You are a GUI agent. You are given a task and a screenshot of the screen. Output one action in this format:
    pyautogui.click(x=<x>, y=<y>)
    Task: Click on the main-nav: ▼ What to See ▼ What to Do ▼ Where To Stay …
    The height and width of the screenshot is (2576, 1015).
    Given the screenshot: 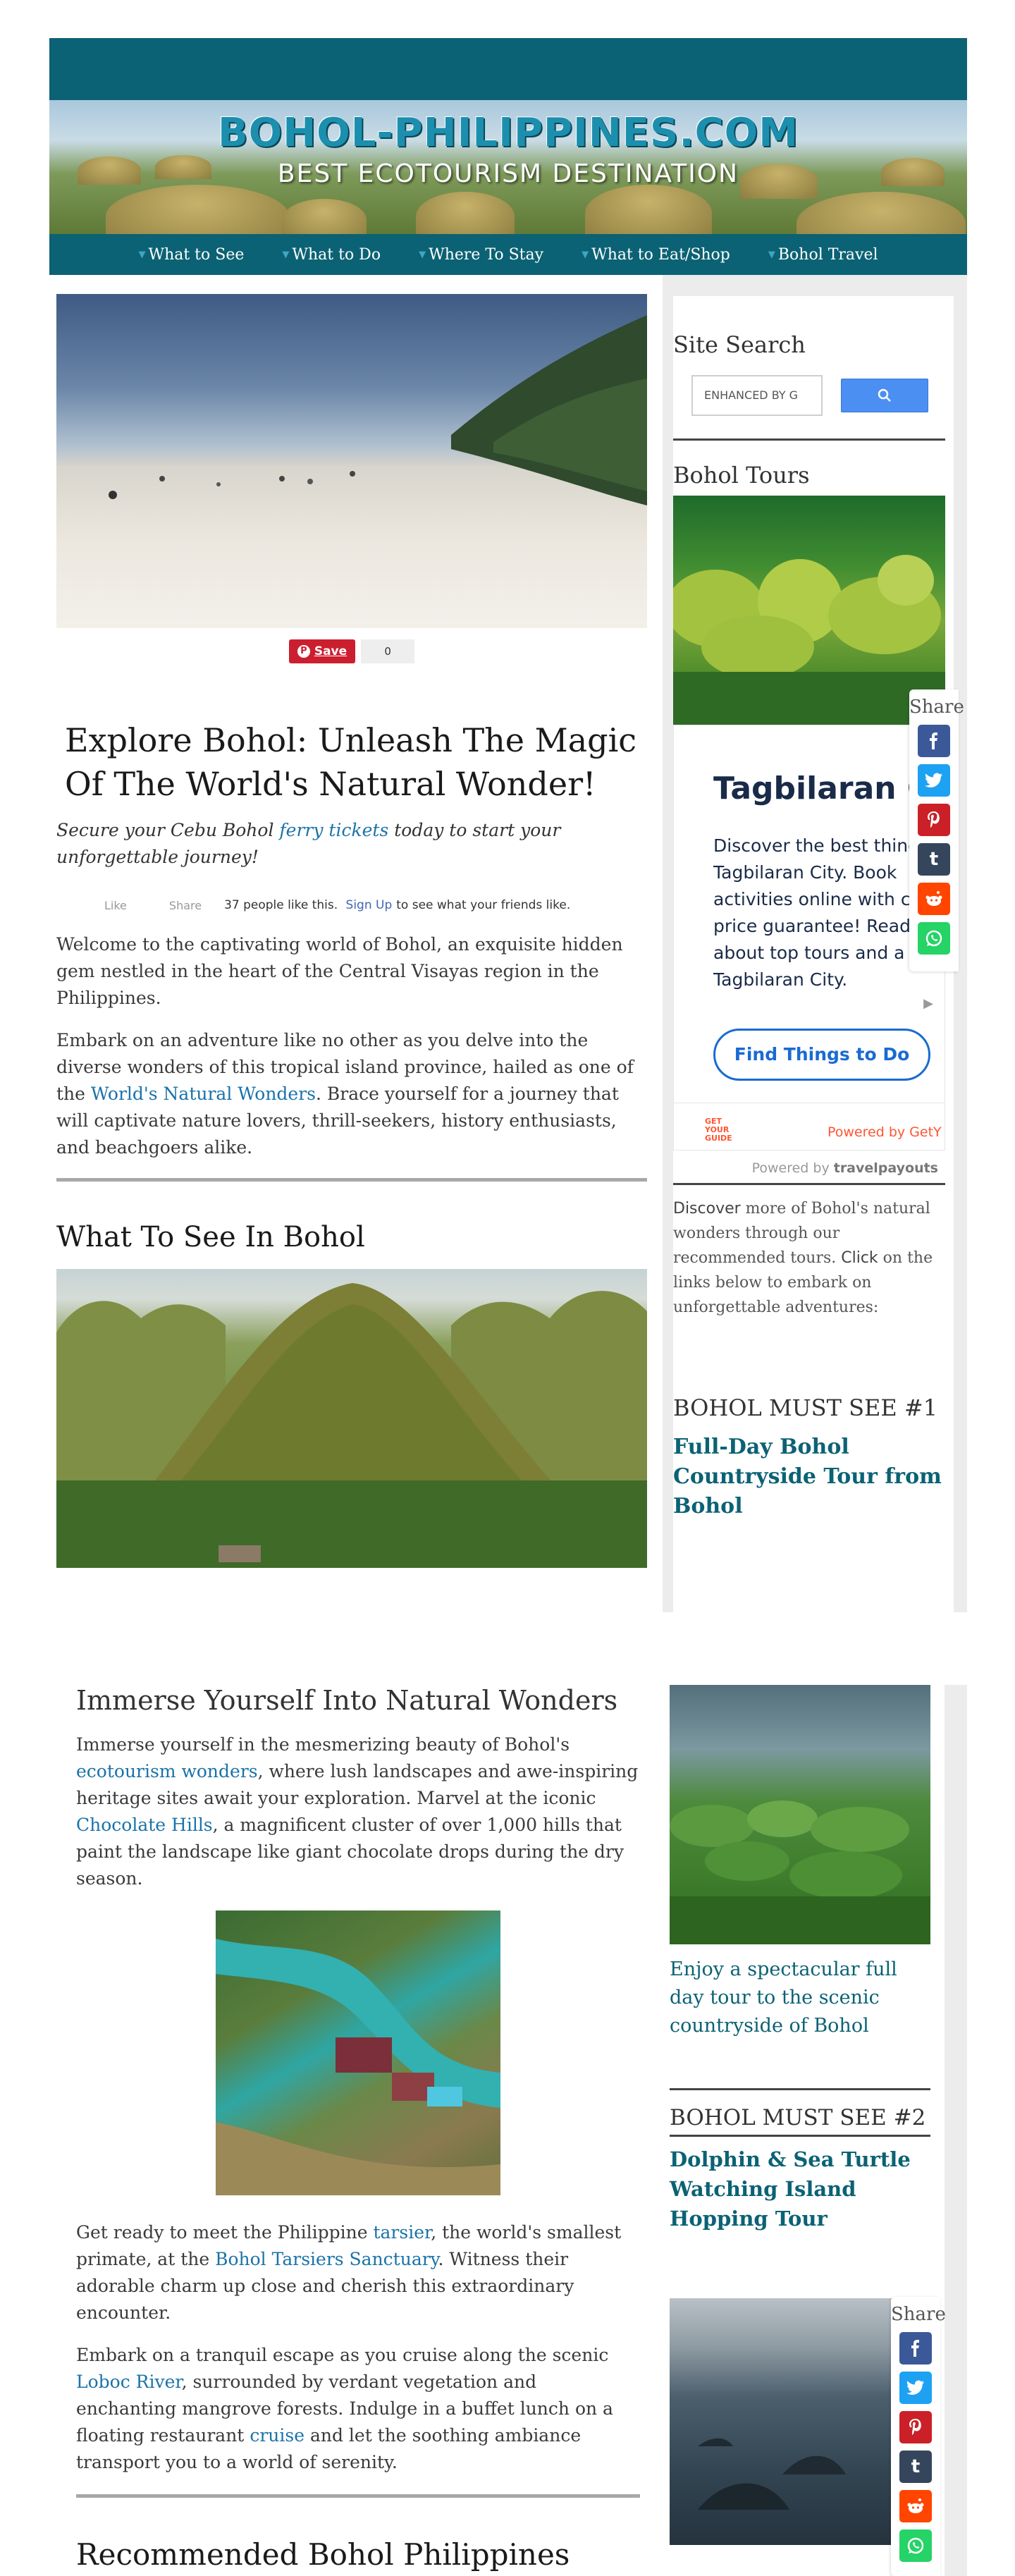 What is the action you would take?
    pyautogui.click(x=508, y=254)
    